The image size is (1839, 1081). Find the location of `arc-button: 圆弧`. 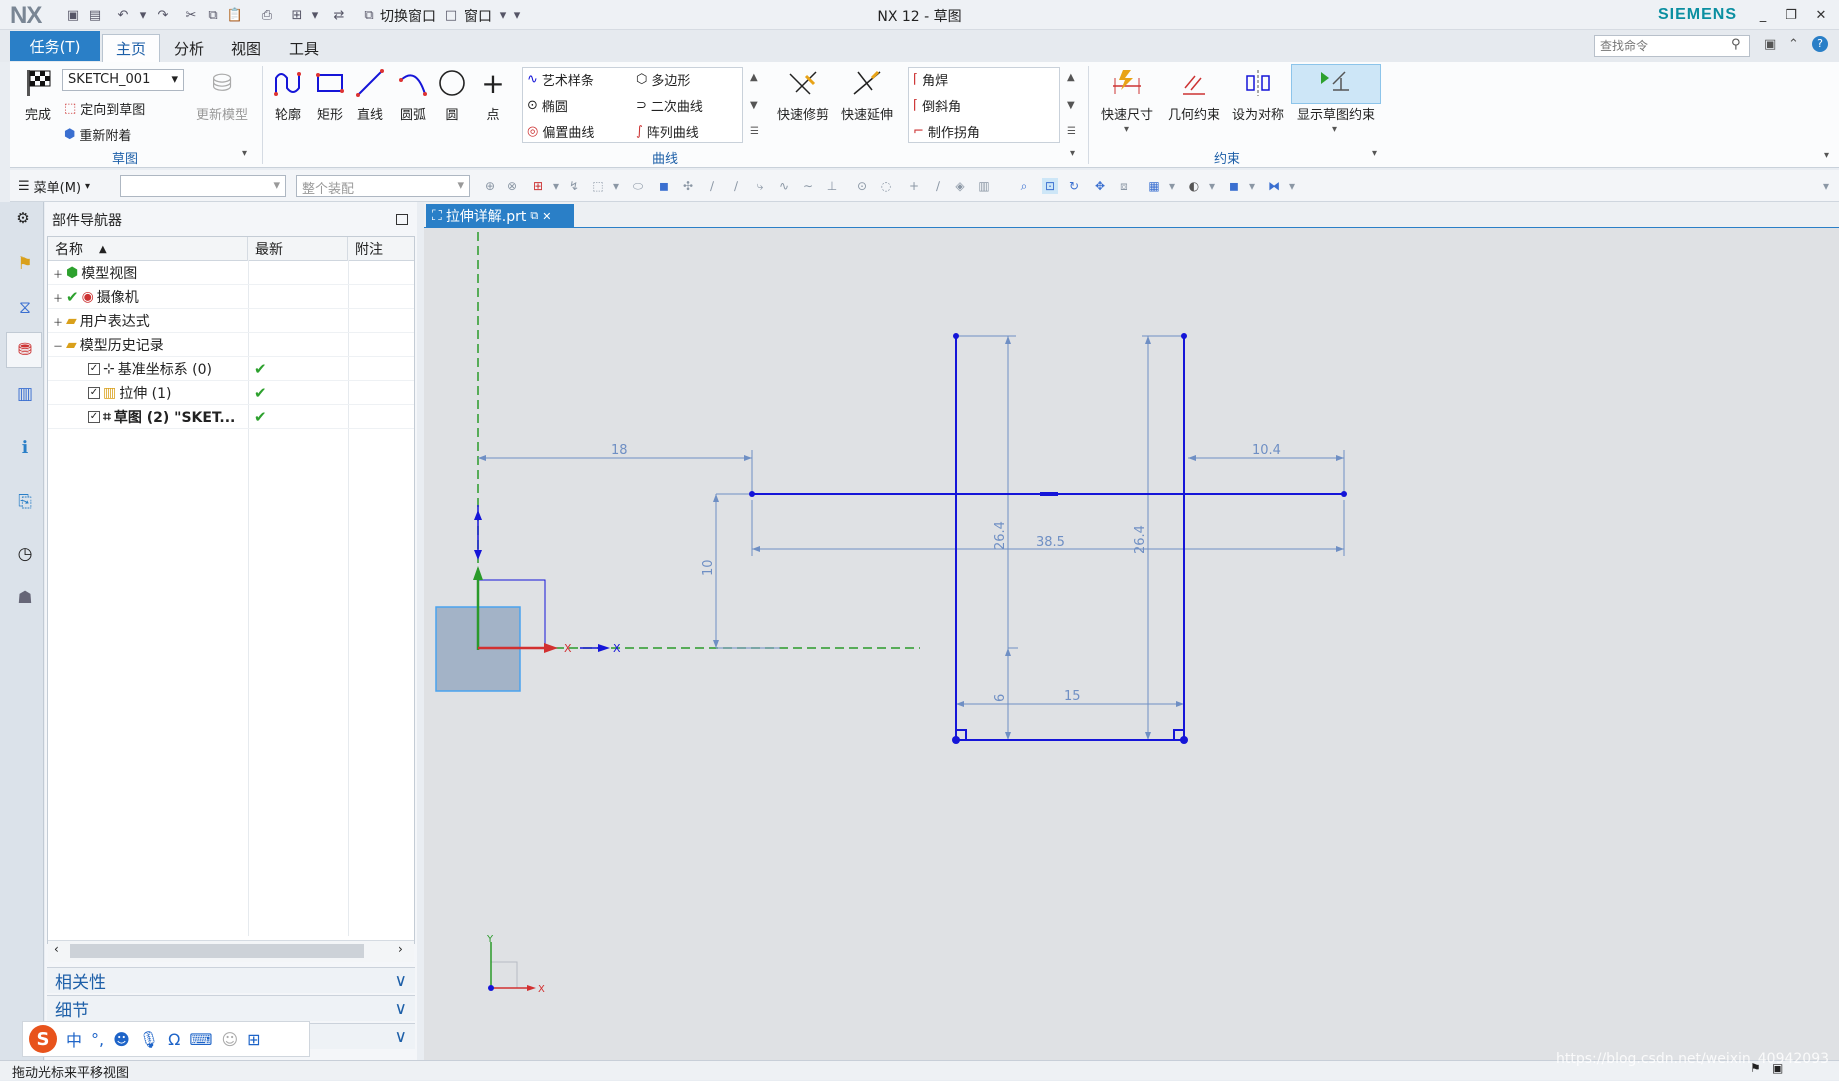

arc-button: 圆弧 is located at coordinates (413, 94).